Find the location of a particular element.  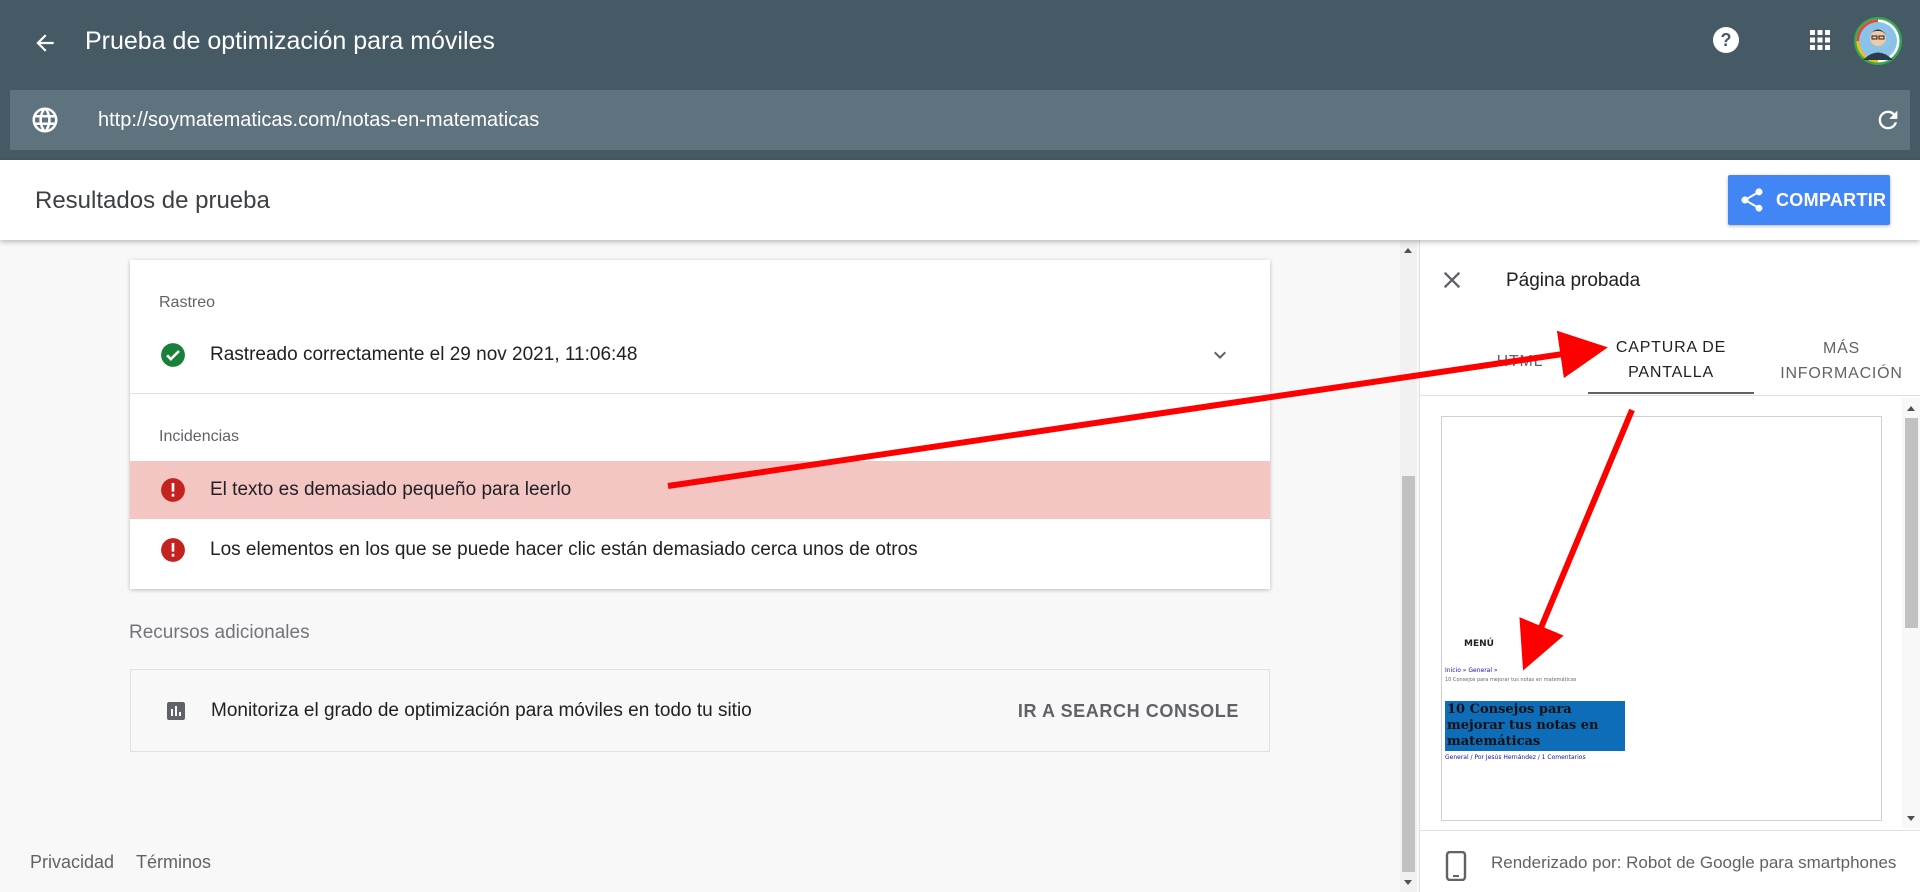

bar-chart-icon is located at coordinates (176, 711).